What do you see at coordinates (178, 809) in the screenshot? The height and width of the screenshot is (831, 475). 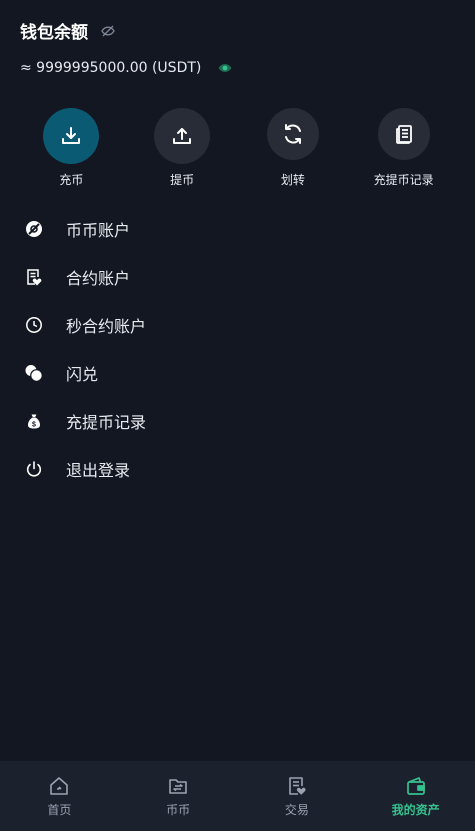 I see `tab-label: 币币` at bounding box center [178, 809].